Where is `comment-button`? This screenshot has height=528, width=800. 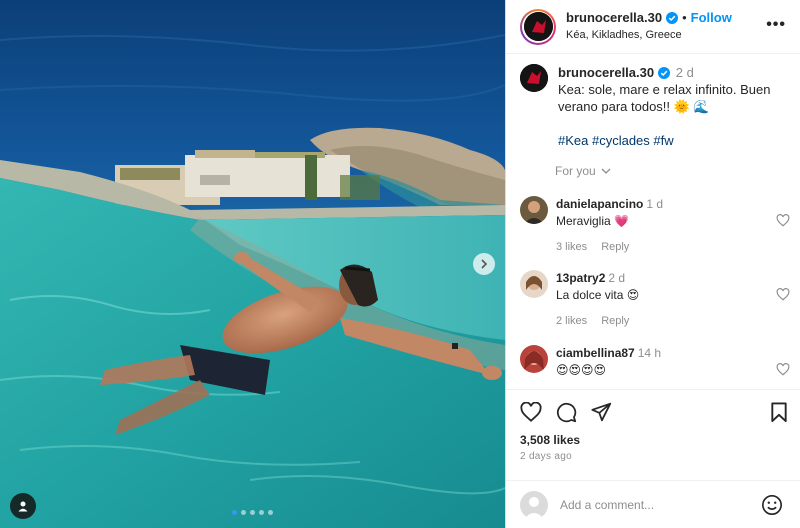 comment-button is located at coordinates (566, 414).